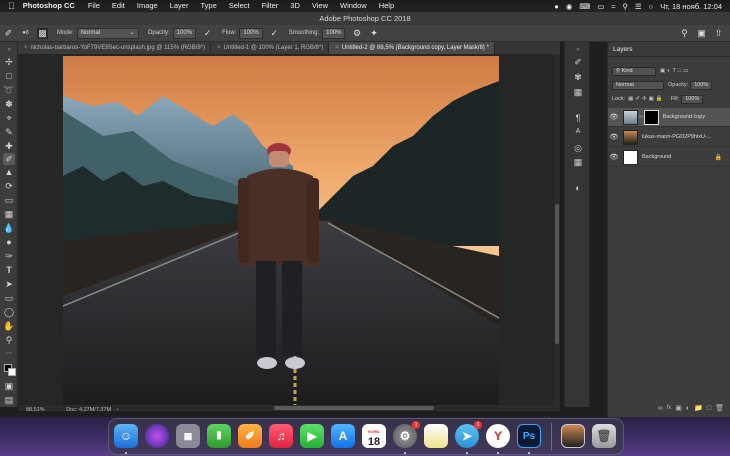 This screenshot has width=730, height=456. What do you see at coordinates (9, 132) in the screenshot?
I see `eyedropper-icon: ✎` at bounding box center [9, 132].